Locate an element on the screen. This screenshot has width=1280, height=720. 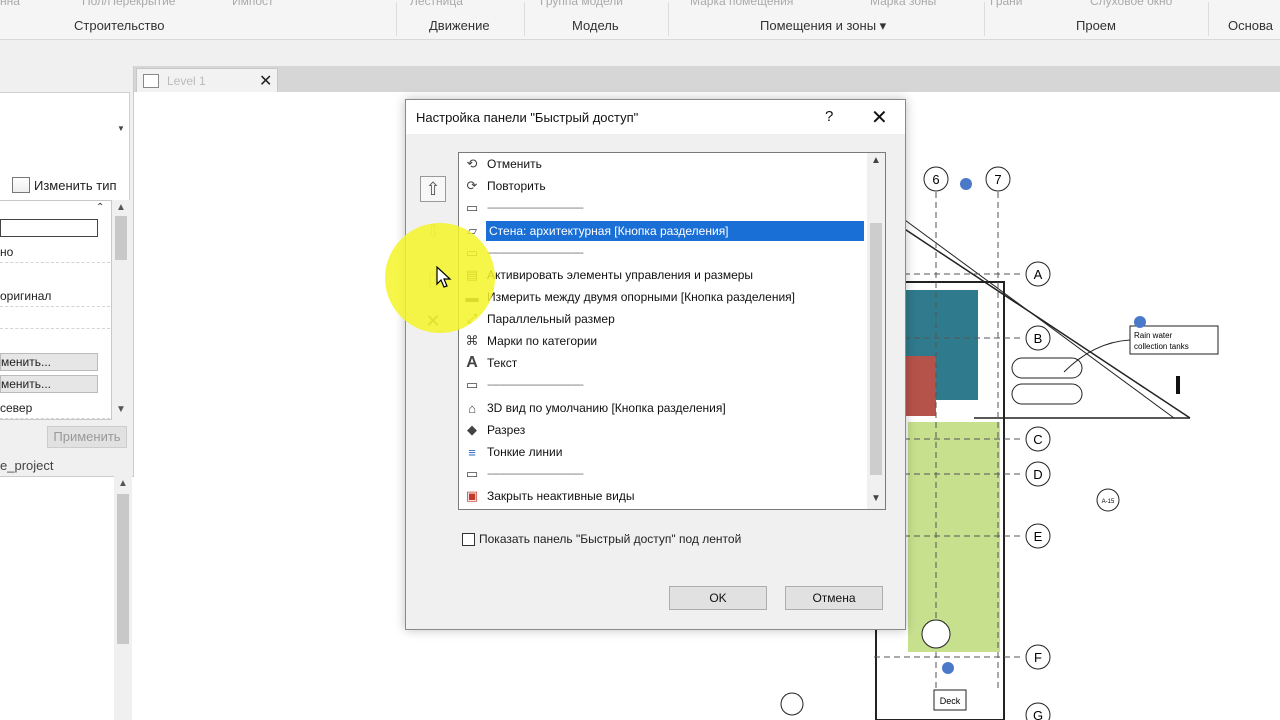
view-reference is located at coordinates (792, 704).